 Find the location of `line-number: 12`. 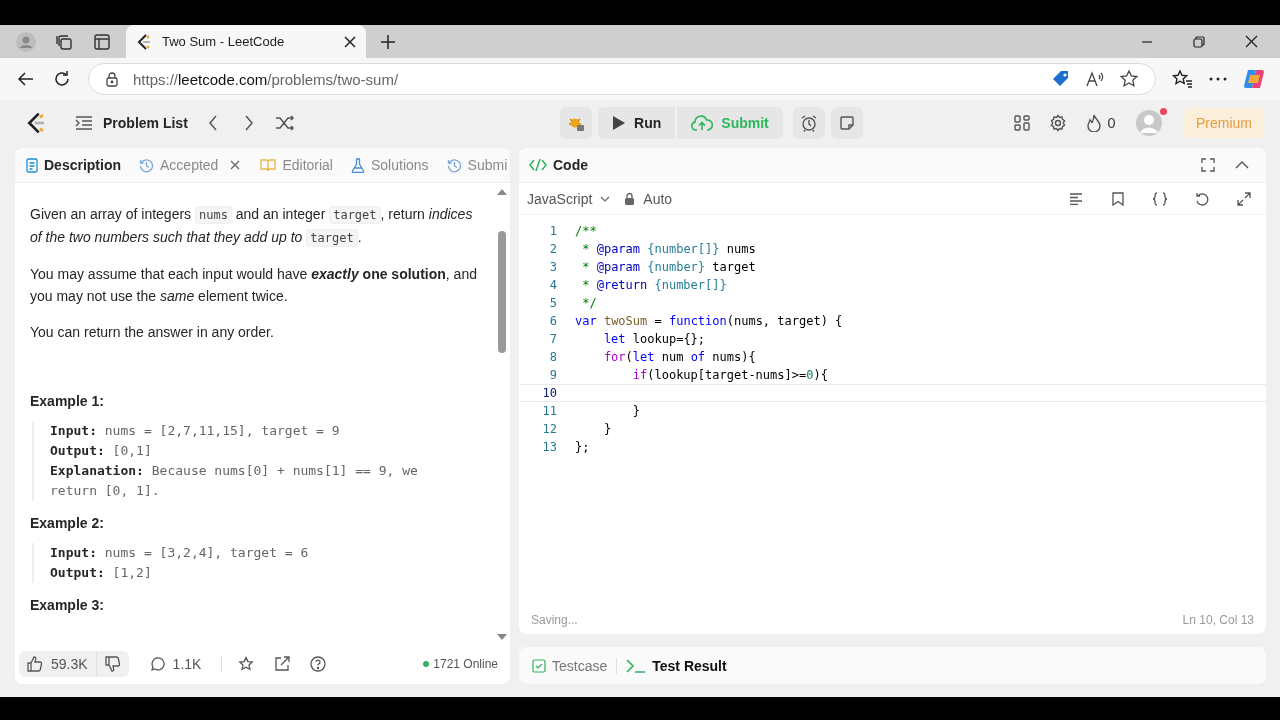

line-number: 12 is located at coordinates (549, 429).